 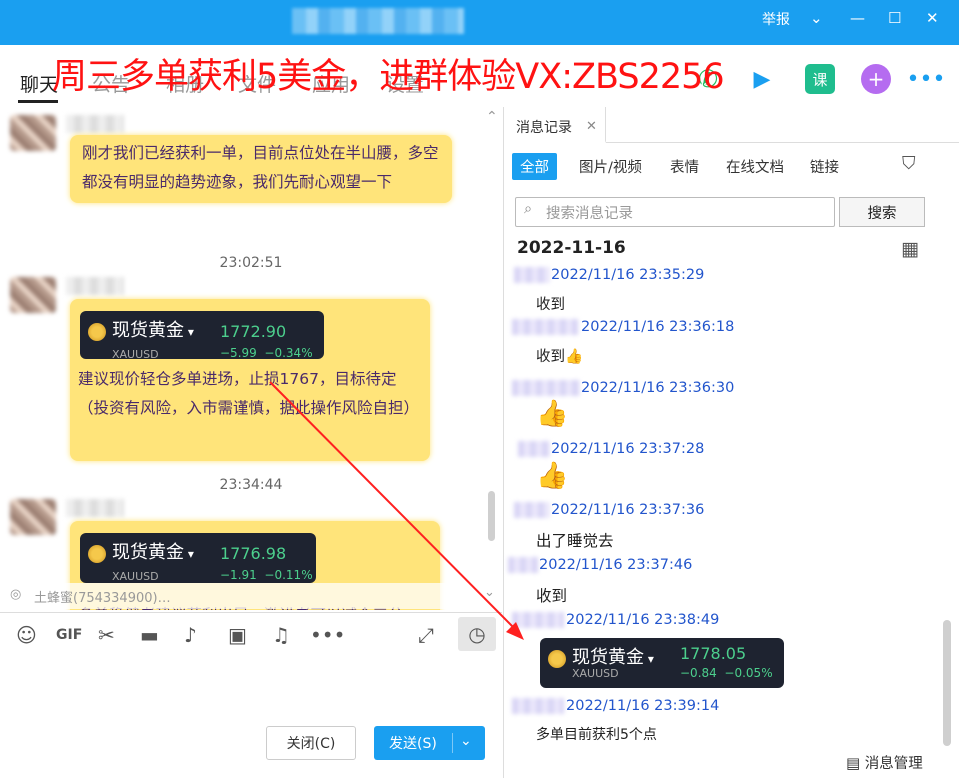 I want to click on entry-timestamp: 2022/11/16 23:39:14, so click(x=642, y=706).